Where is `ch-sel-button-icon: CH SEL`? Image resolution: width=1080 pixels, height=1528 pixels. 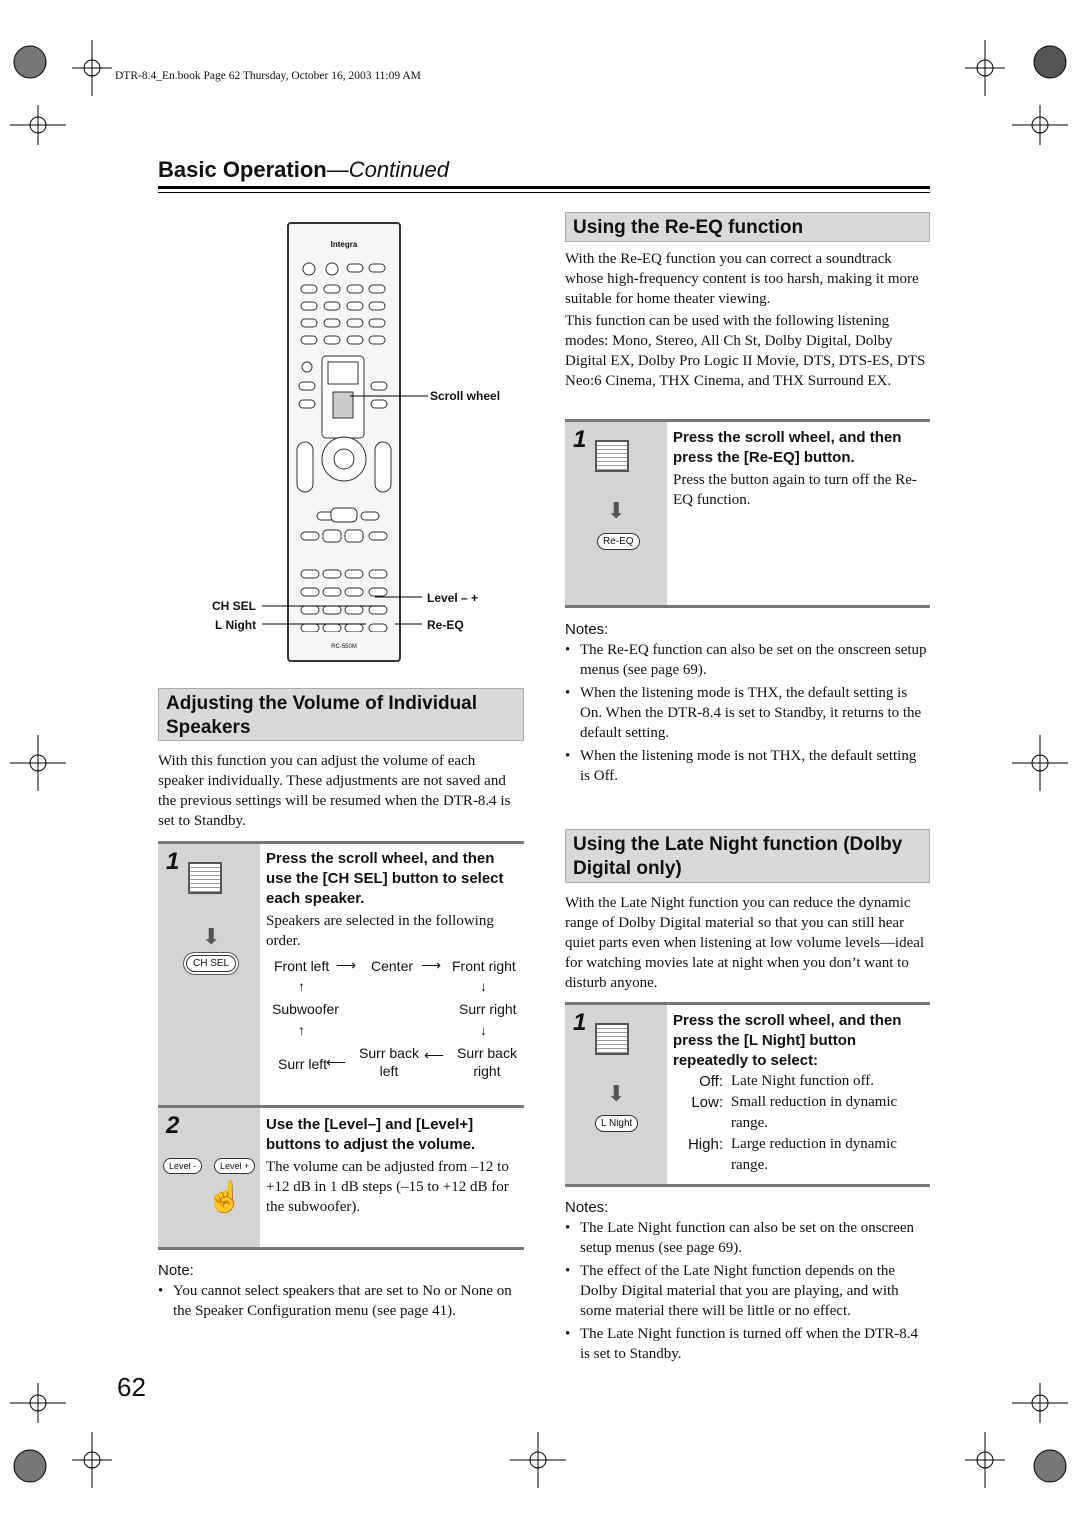 ch-sel-button-icon: CH SEL is located at coordinates (211, 963).